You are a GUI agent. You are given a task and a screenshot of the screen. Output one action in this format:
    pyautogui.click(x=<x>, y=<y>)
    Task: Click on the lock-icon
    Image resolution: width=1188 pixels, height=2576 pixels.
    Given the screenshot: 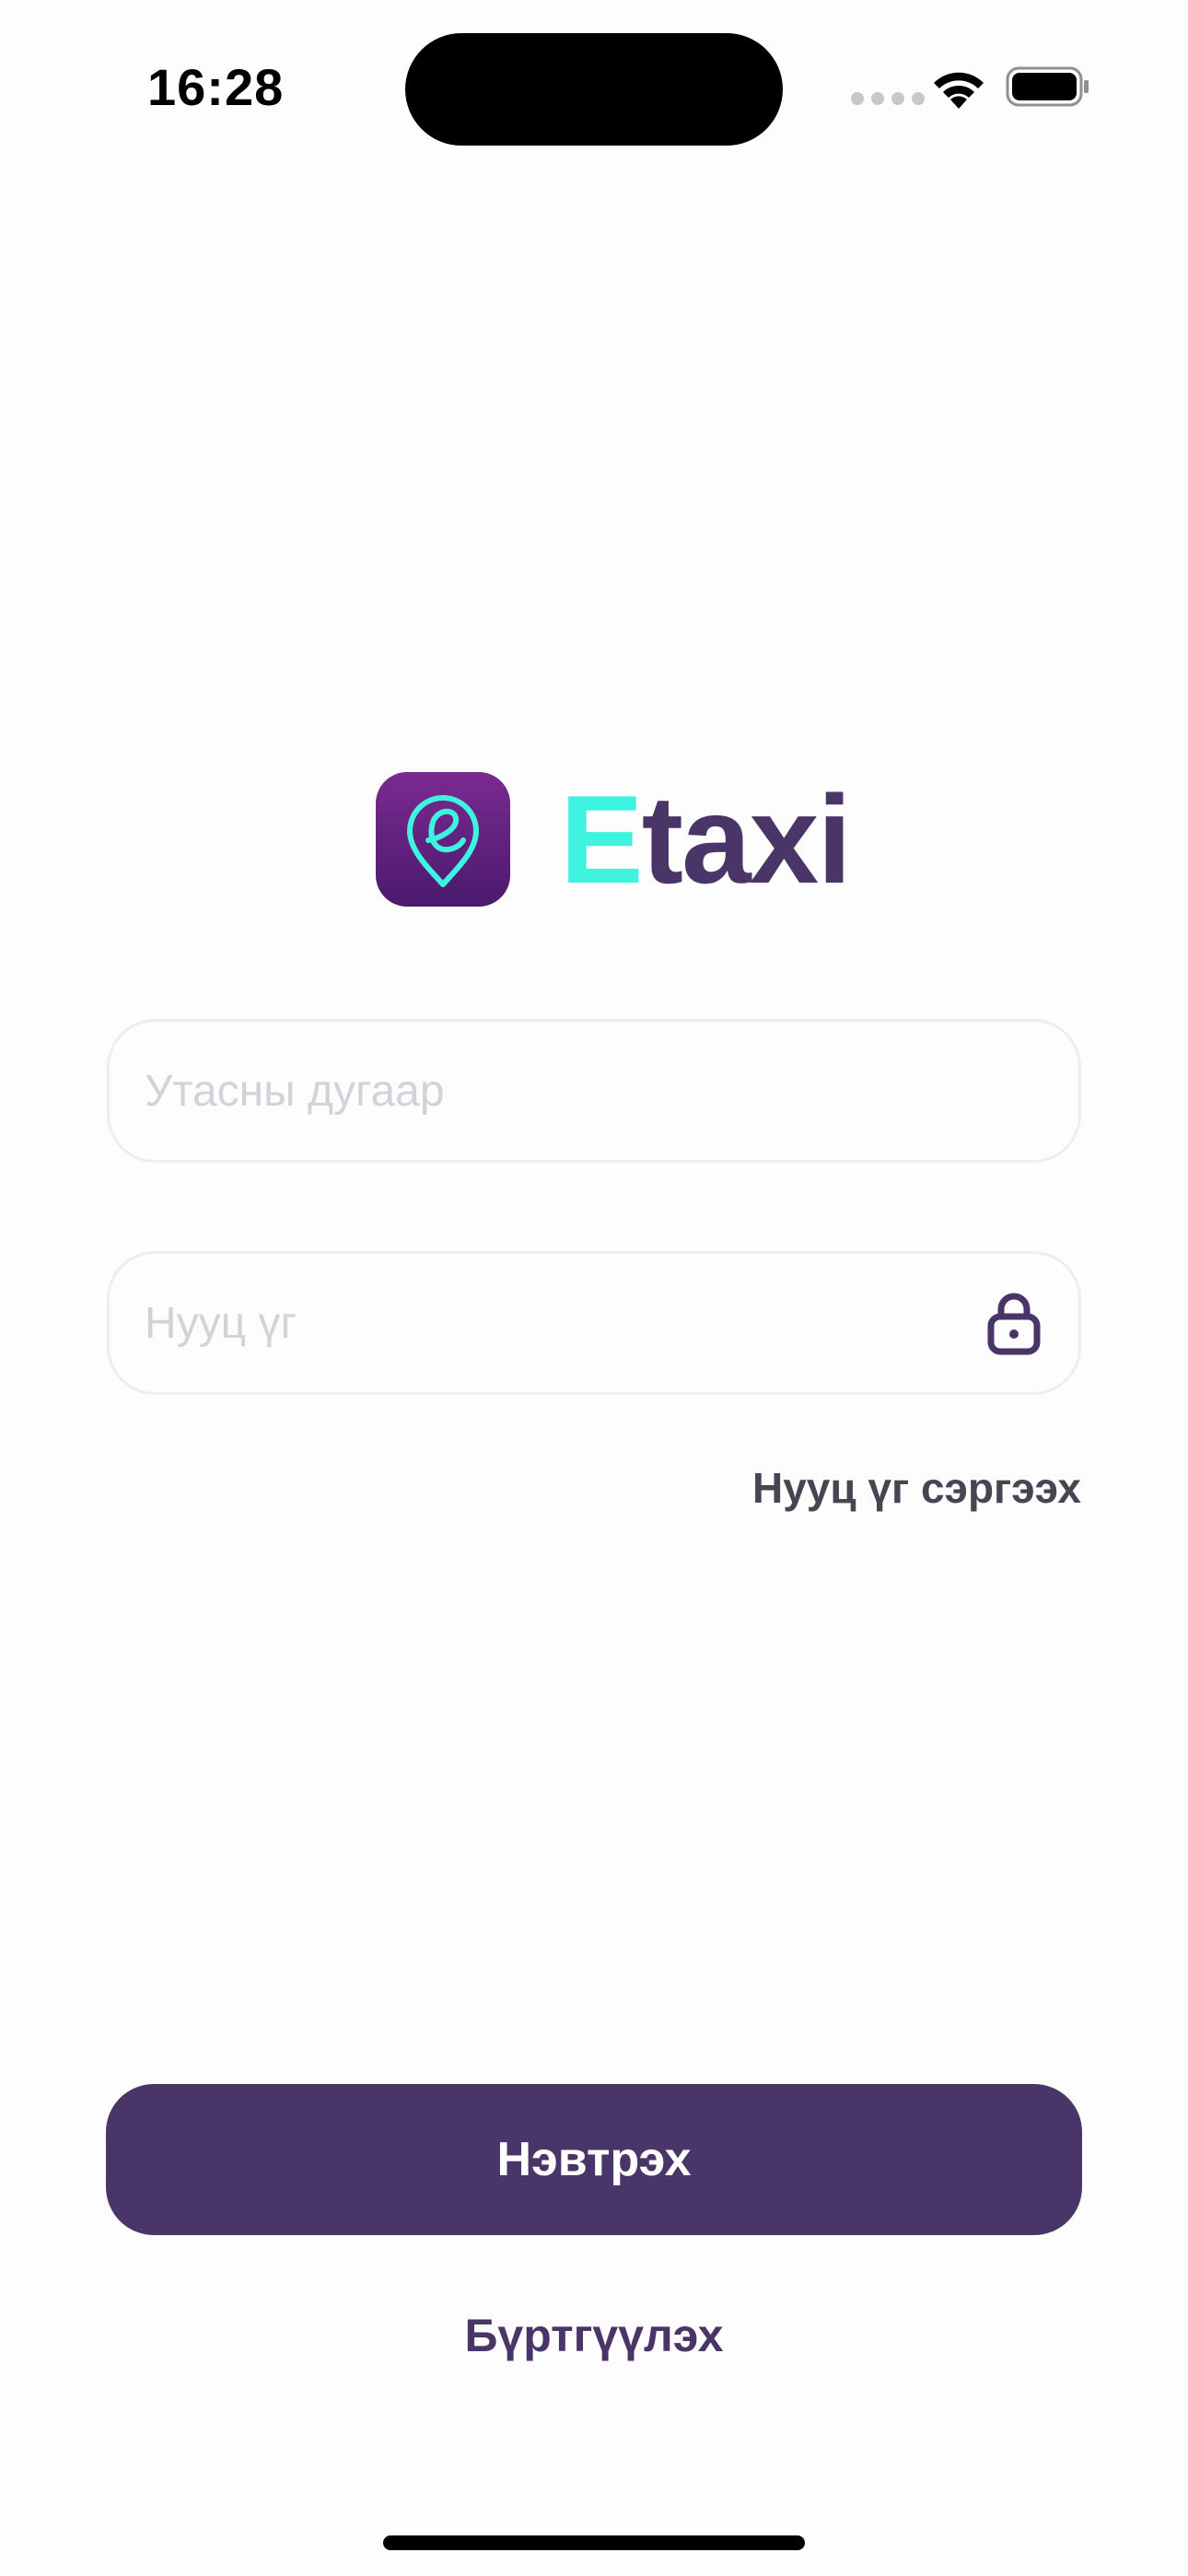 What is the action you would take?
    pyautogui.click(x=1014, y=1323)
    